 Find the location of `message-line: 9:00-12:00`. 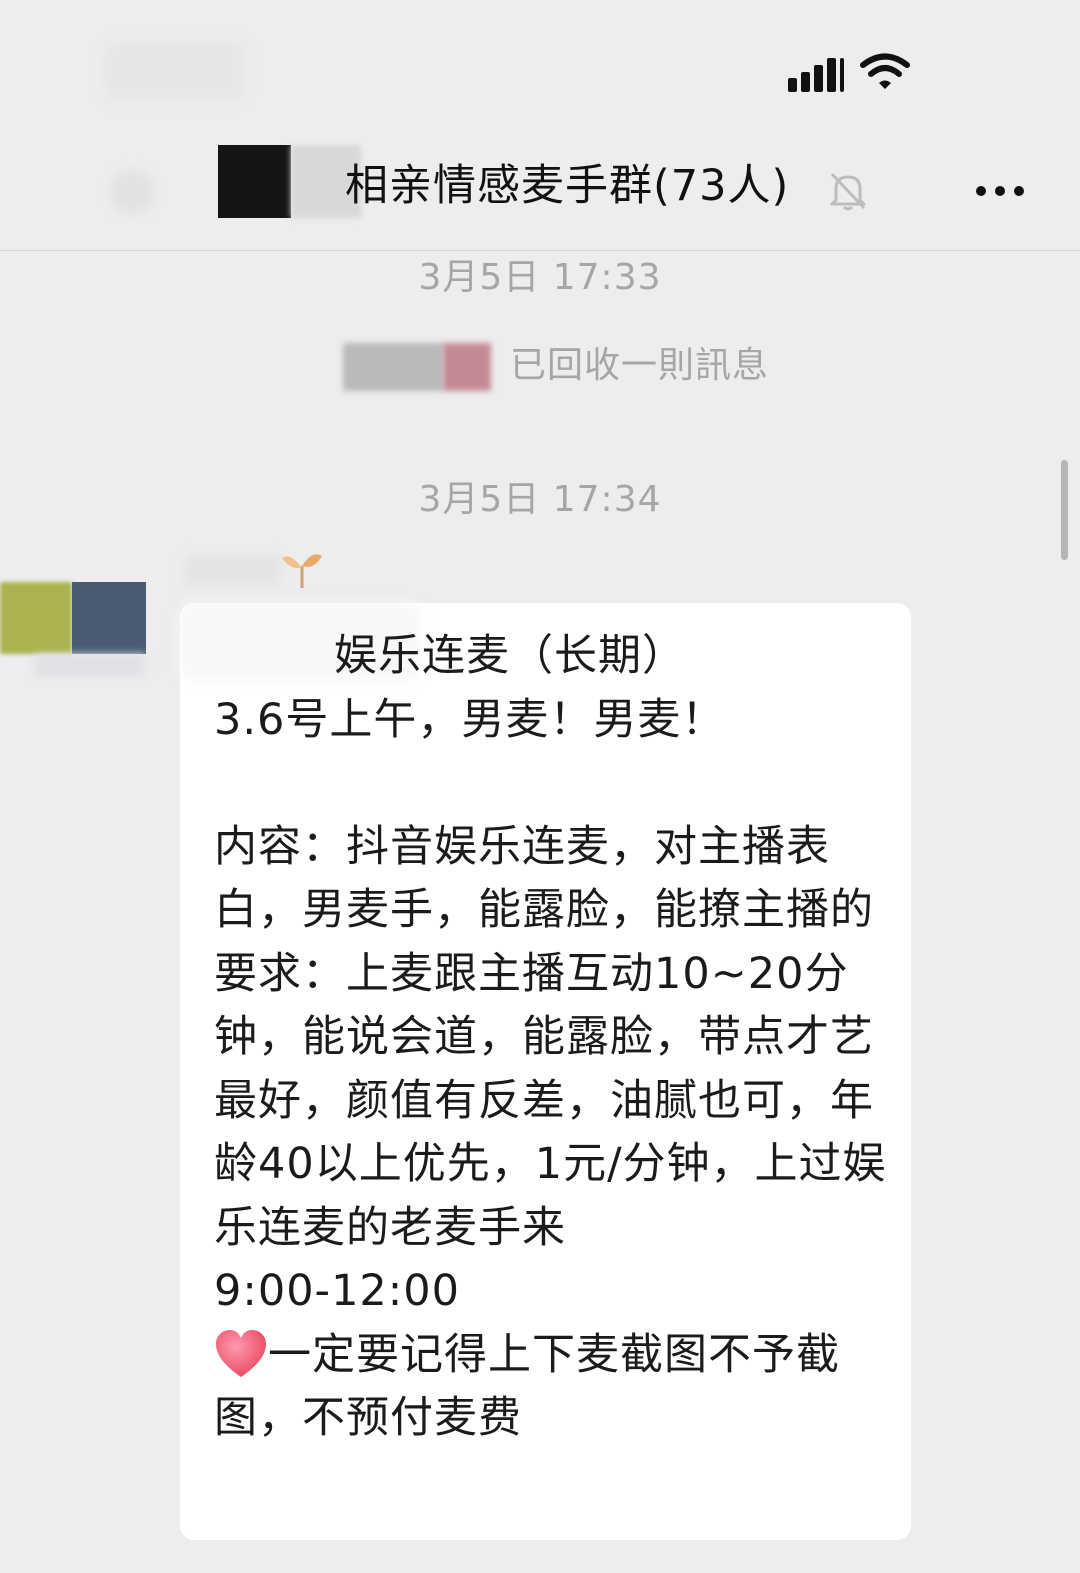

message-line: 9:00-12:00 is located at coordinates (337, 1291).